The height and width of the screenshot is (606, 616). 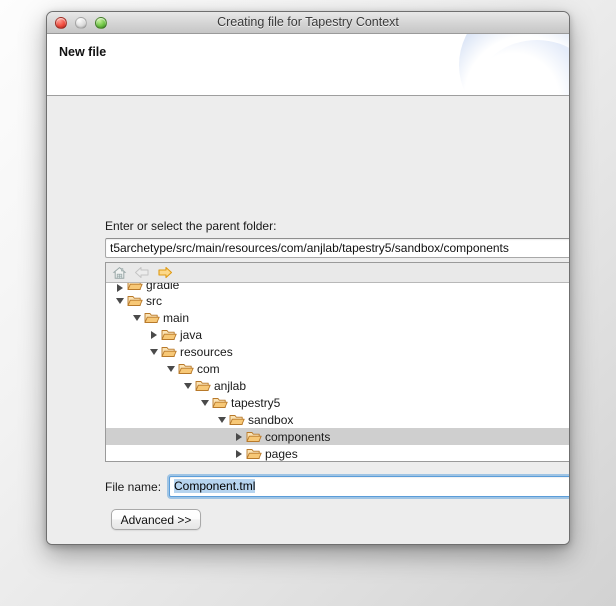 I want to click on tree-row-label: src, so click(x=154, y=300).